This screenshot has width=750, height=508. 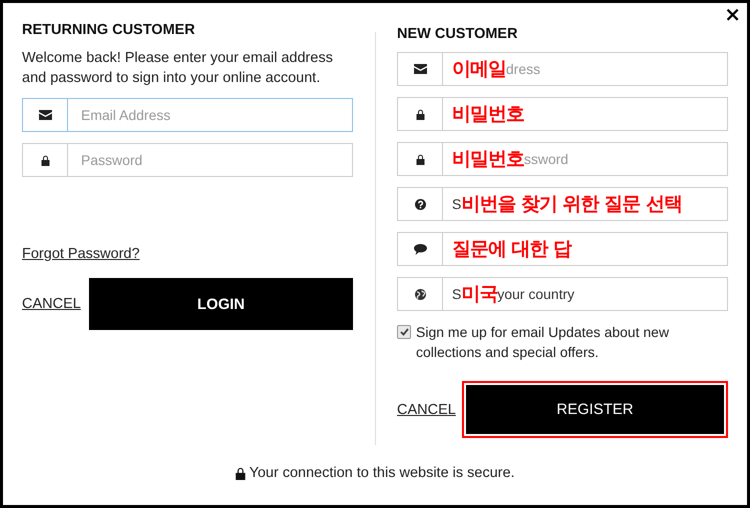 I want to click on section-title: RETURNING CUSTOMER, so click(x=109, y=30).